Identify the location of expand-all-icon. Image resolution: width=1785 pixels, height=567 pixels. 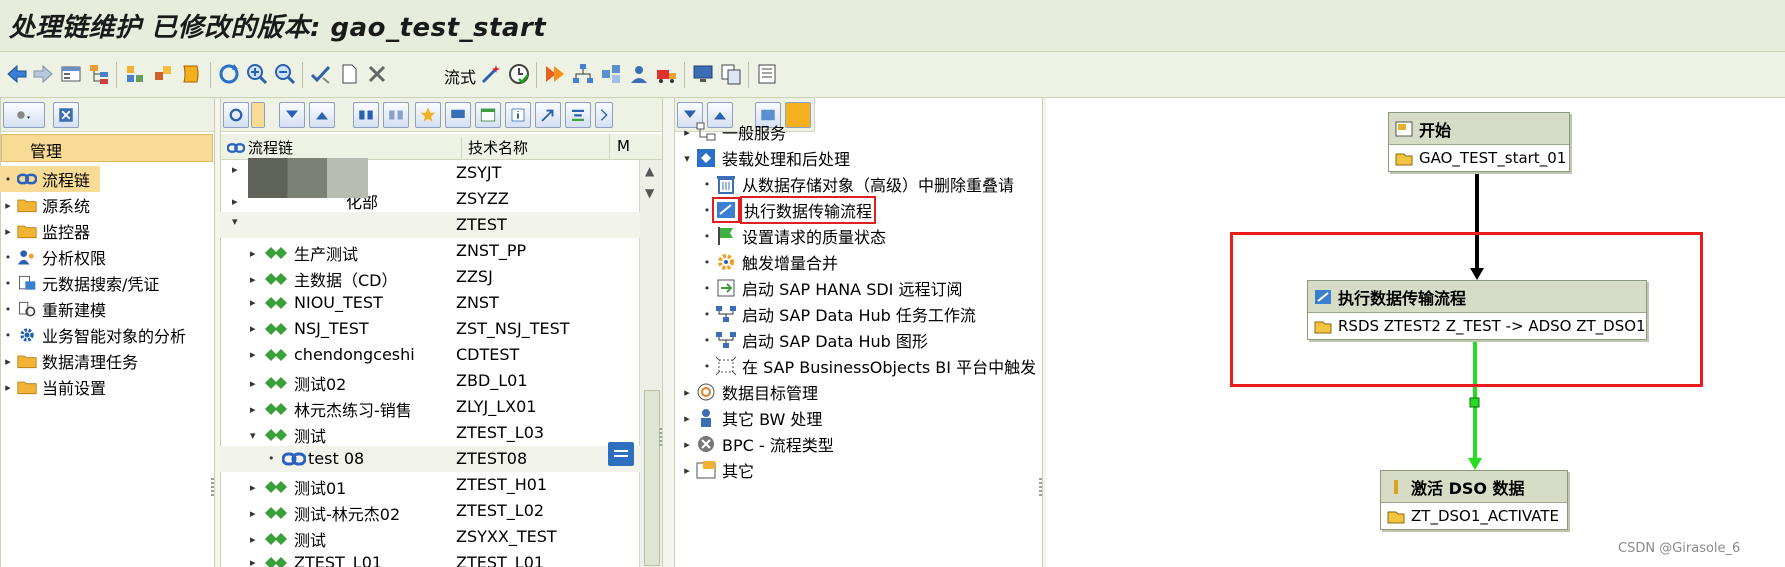
(292, 115).